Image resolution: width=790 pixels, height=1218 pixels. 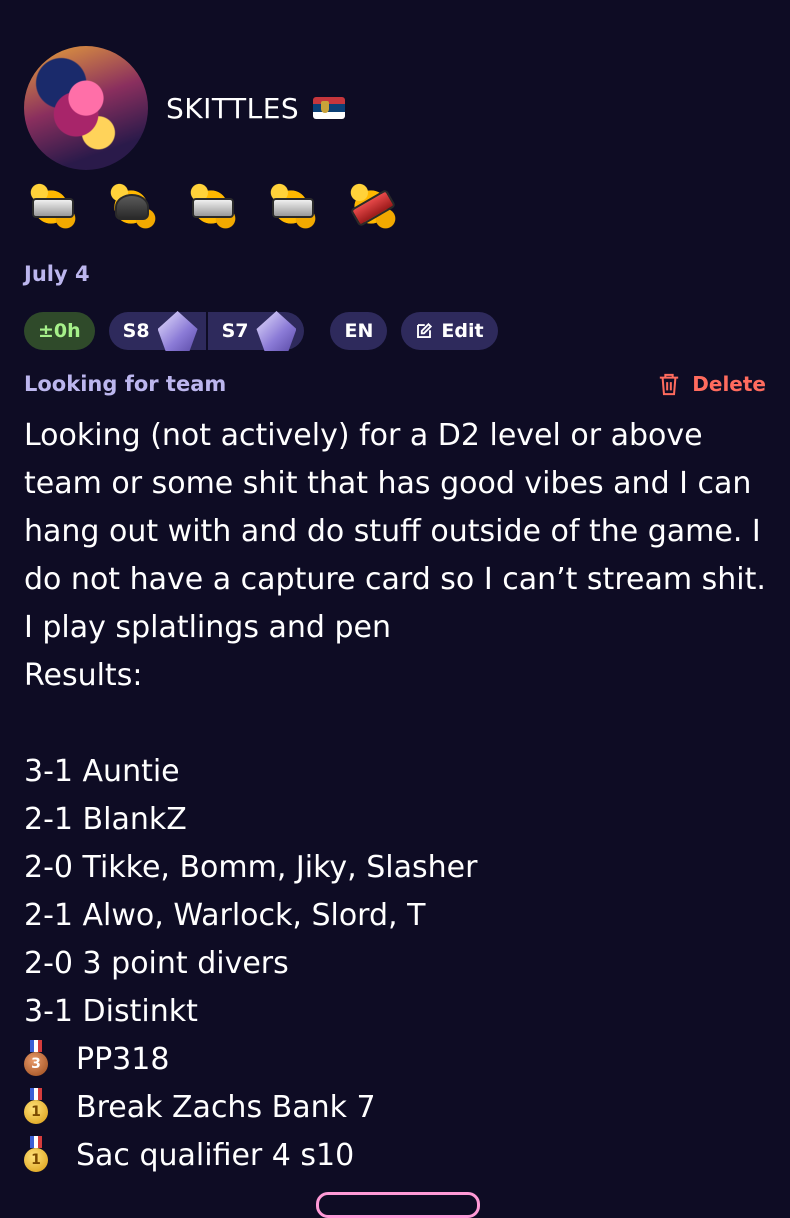 What do you see at coordinates (225, 915) in the screenshot?
I see `result-item: 2-1 Alwo, Warlock, Slord, T` at bounding box center [225, 915].